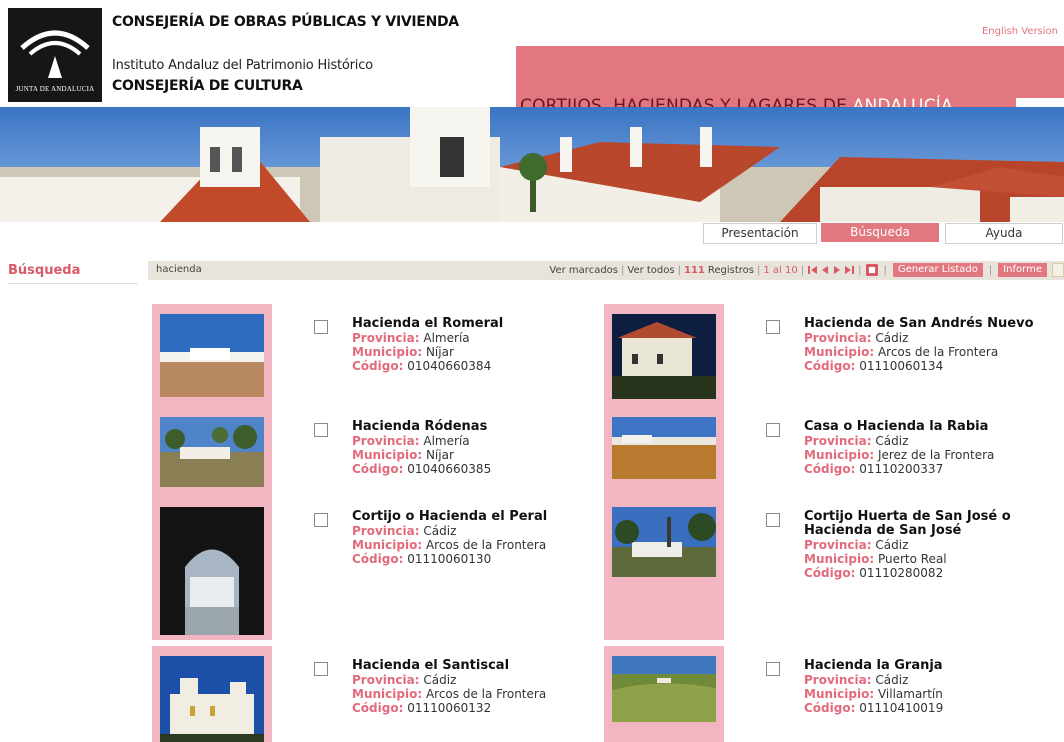 This screenshot has height=742, width=1064. I want to click on result-title: Hacienda de San Andrés Nuevo, so click(934, 324).